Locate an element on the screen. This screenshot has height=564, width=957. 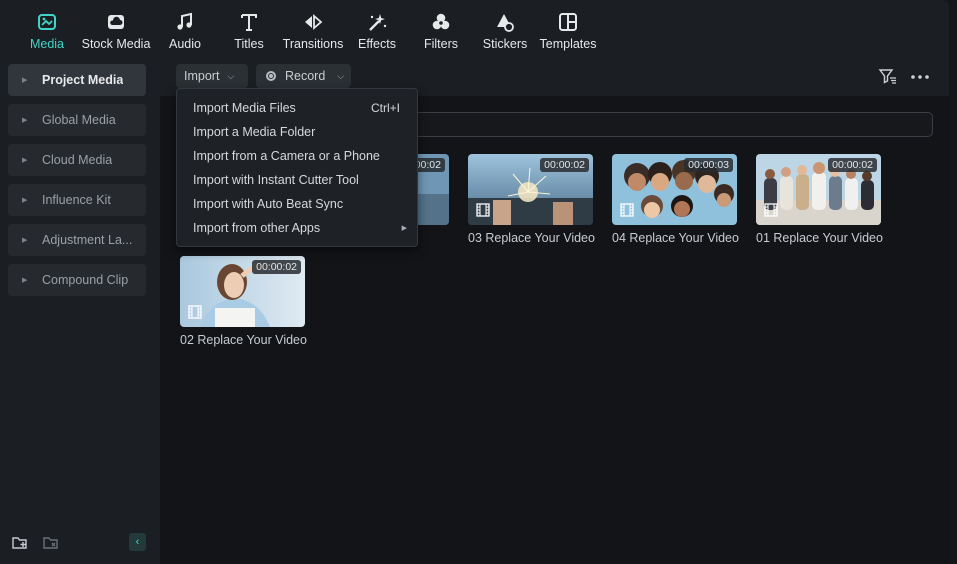
menu-item-import-camera-phone: Import from a Camera or a Phone is located at coordinates (297, 156).